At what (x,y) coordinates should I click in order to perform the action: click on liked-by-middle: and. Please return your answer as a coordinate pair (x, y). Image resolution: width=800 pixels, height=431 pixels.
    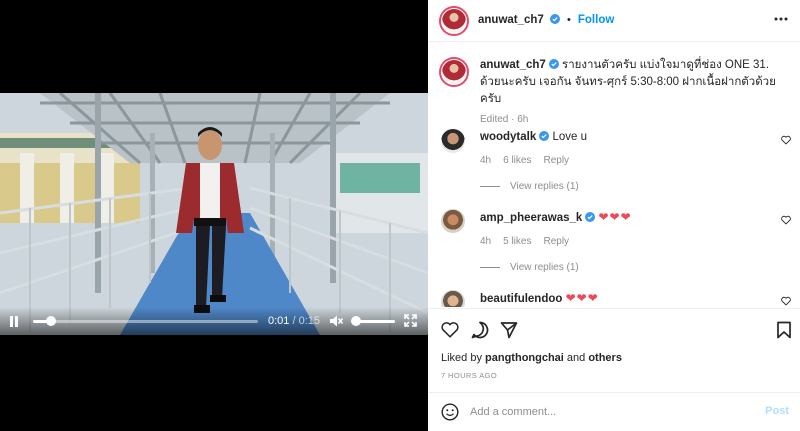
    Looking at the image, I should click on (576, 358).